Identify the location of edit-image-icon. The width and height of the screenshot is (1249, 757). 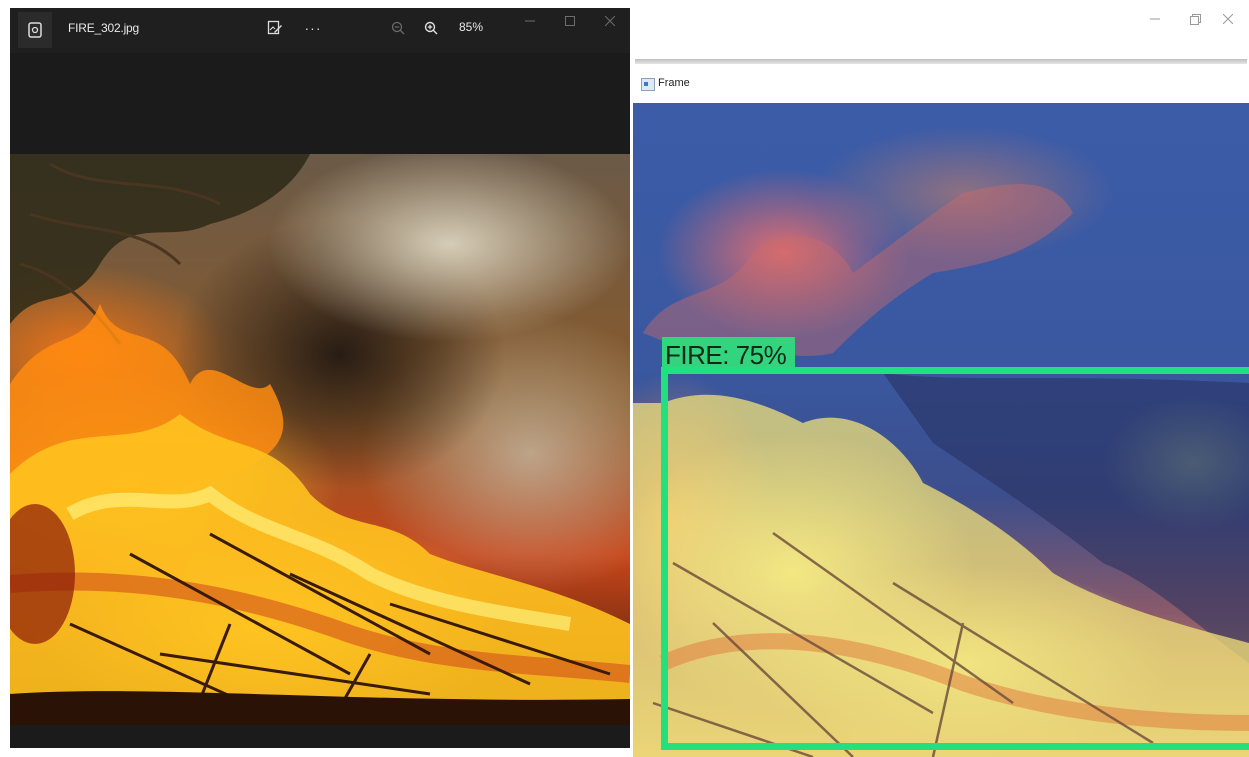
(275, 28).